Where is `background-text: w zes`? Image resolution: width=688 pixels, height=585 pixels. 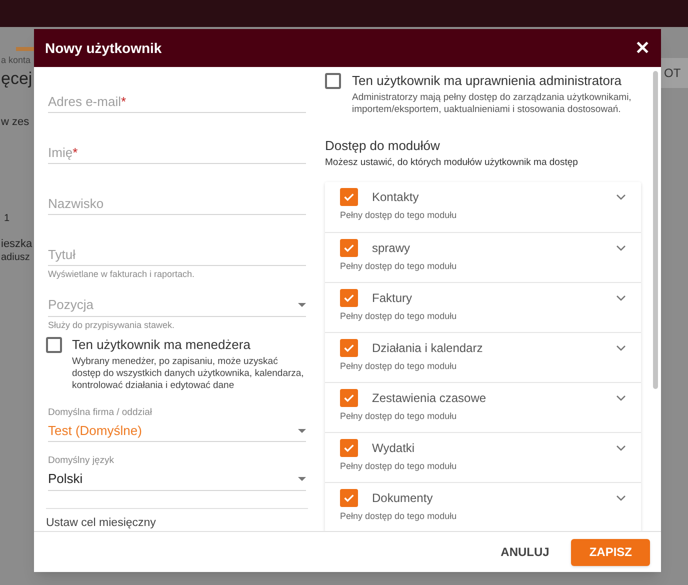 background-text: w zes is located at coordinates (15, 123).